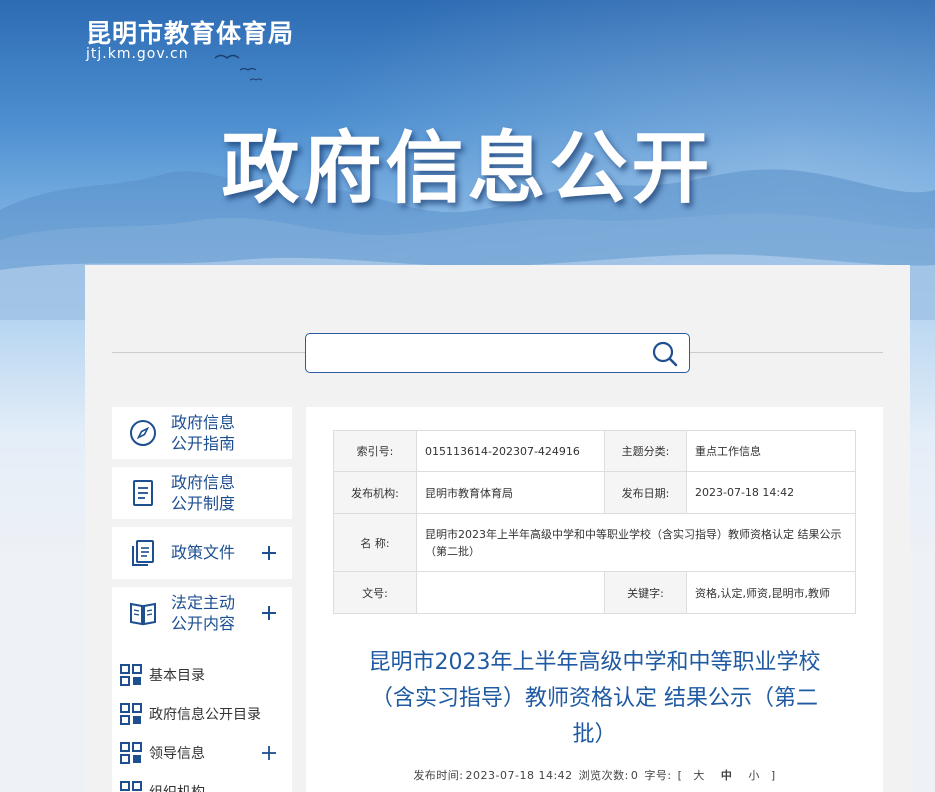 The width and height of the screenshot is (935, 792). What do you see at coordinates (634, 775) in the screenshot?
I see `views-count: 0` at bounding box center [634, 775].